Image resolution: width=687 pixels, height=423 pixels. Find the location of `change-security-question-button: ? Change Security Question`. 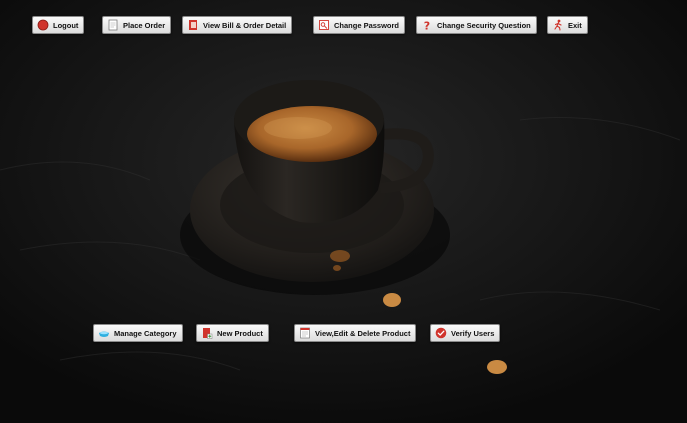

change-security-question-button: ? Change Security Question is located at coordinates (476, 25).